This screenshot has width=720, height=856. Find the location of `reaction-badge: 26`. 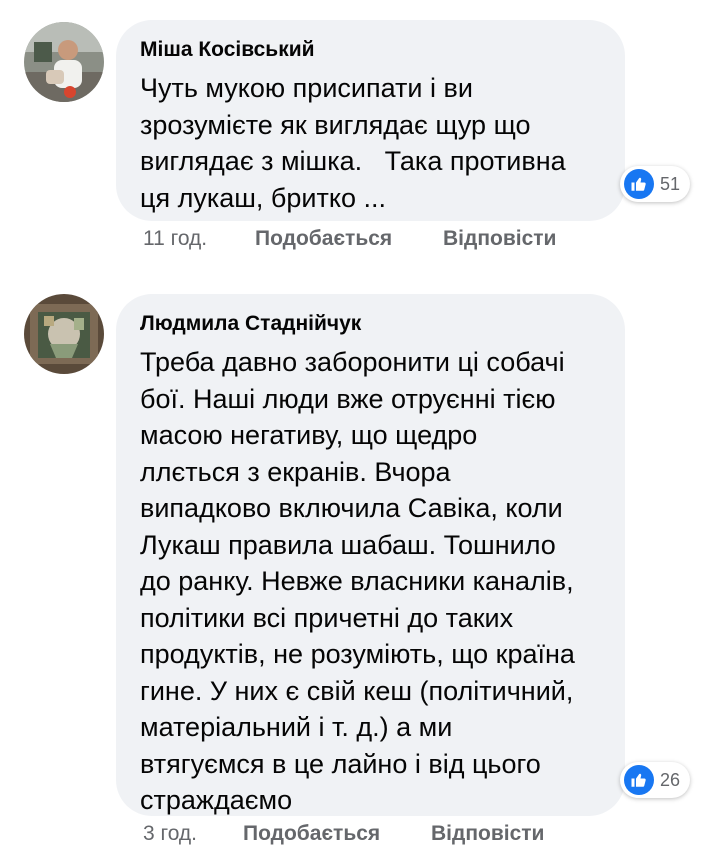

reaction-badge: 26 is located at coordinates (655, 780).